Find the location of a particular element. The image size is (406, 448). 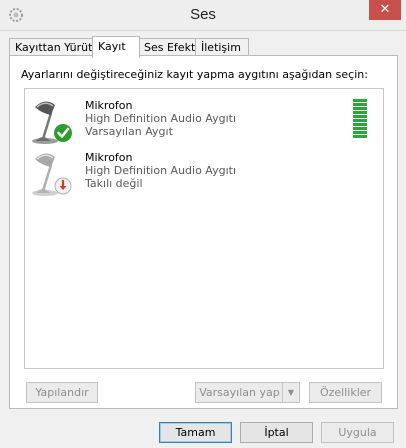

device-status: Varsayılan Aygıt is located at coordinates (129, 131).